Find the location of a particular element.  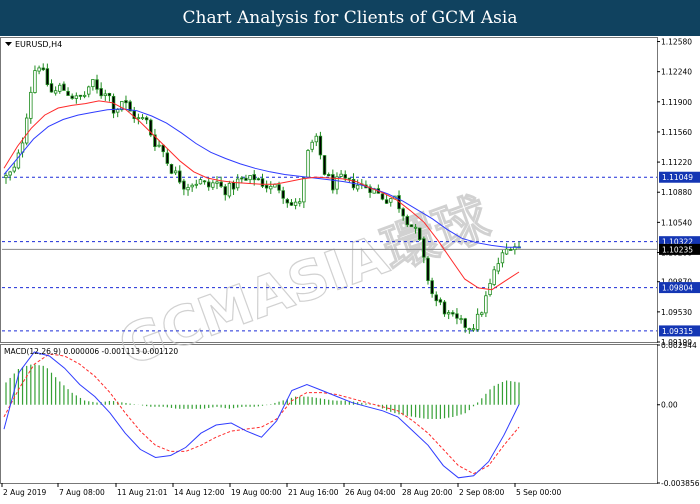

price-level-label: 1.09315 is located at coordinates (677, 331).